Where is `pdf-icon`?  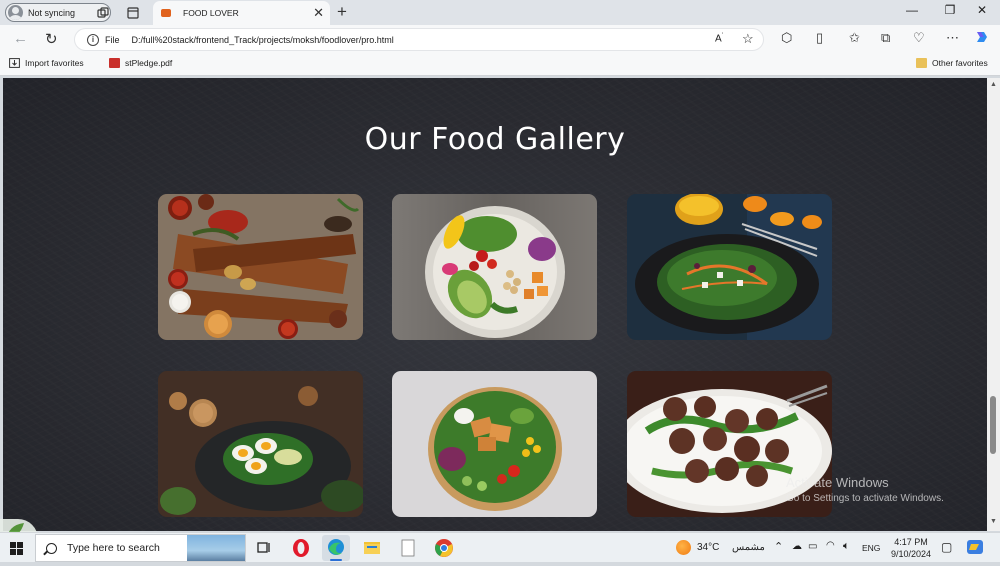 pdf-icon is located at coordinates (114, 63).